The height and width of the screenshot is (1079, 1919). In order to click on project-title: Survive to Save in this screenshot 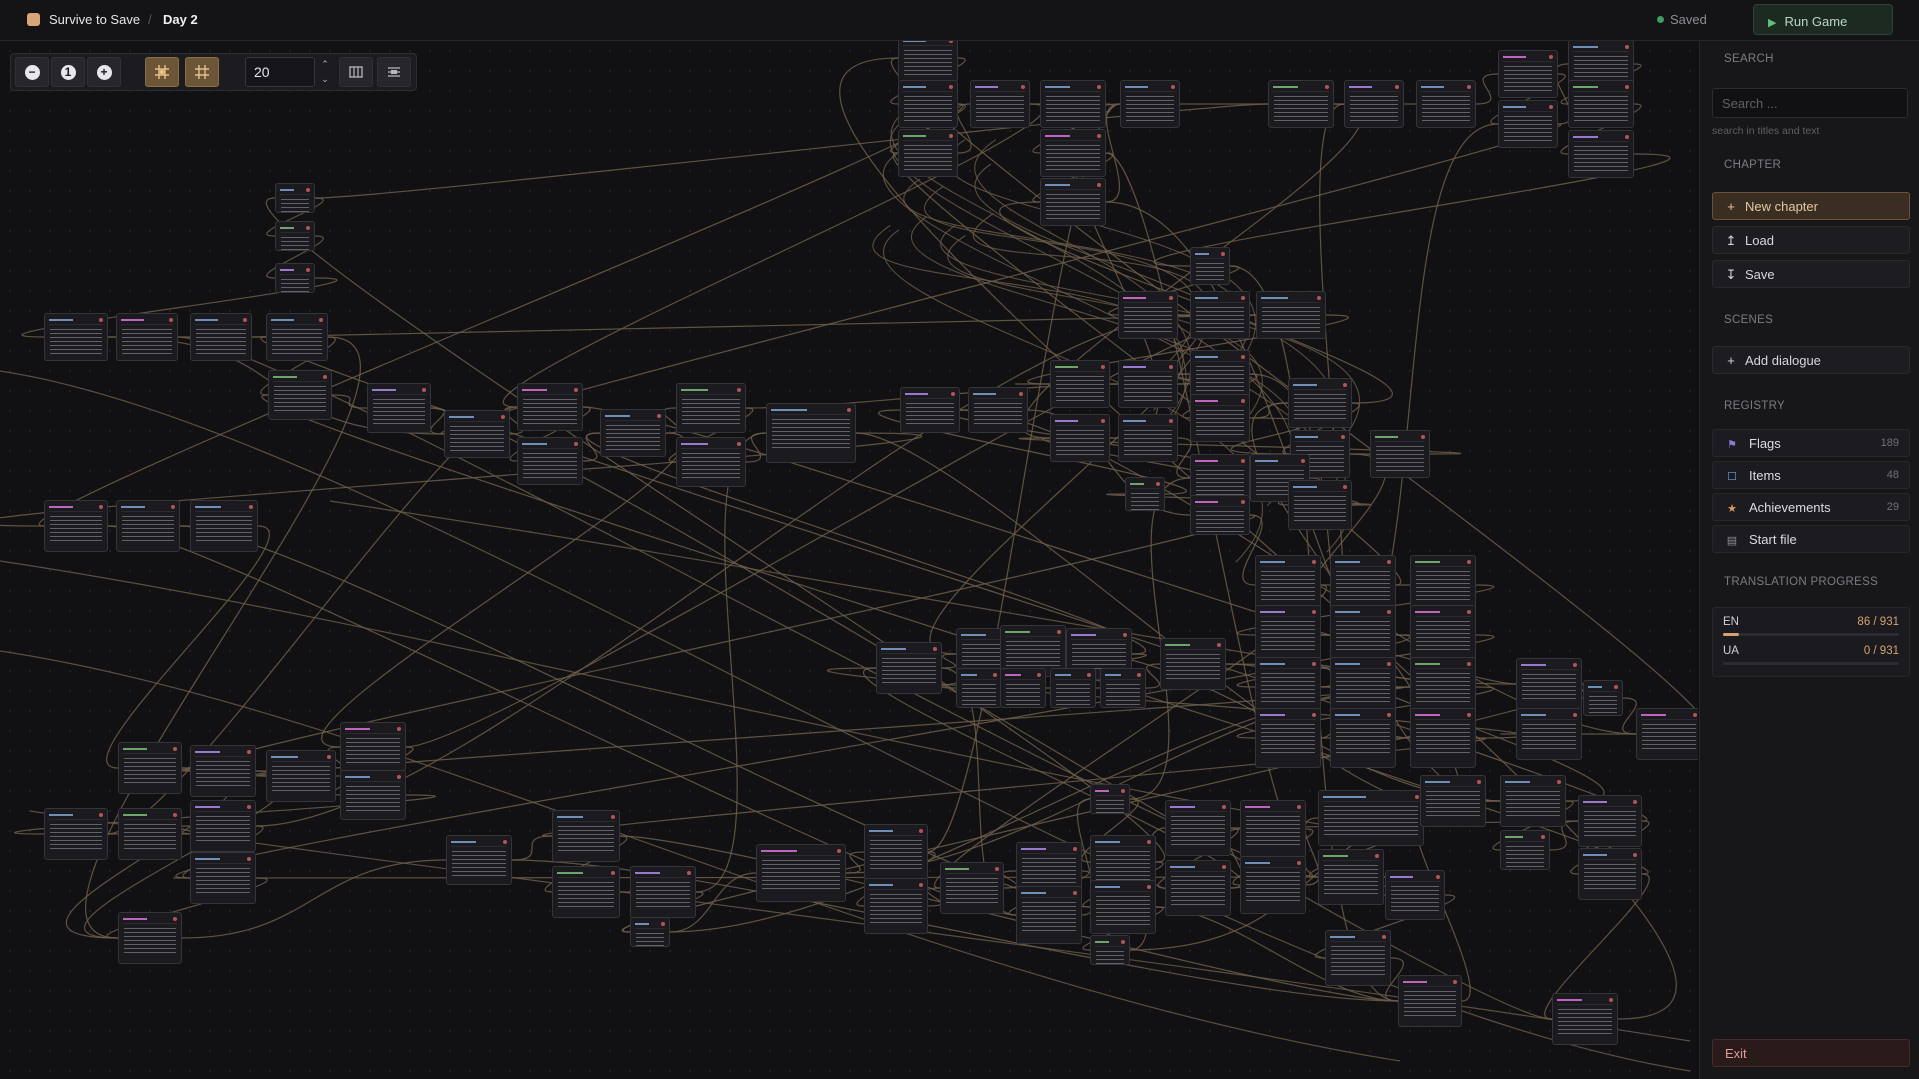, I will do `click(94, 19)`.